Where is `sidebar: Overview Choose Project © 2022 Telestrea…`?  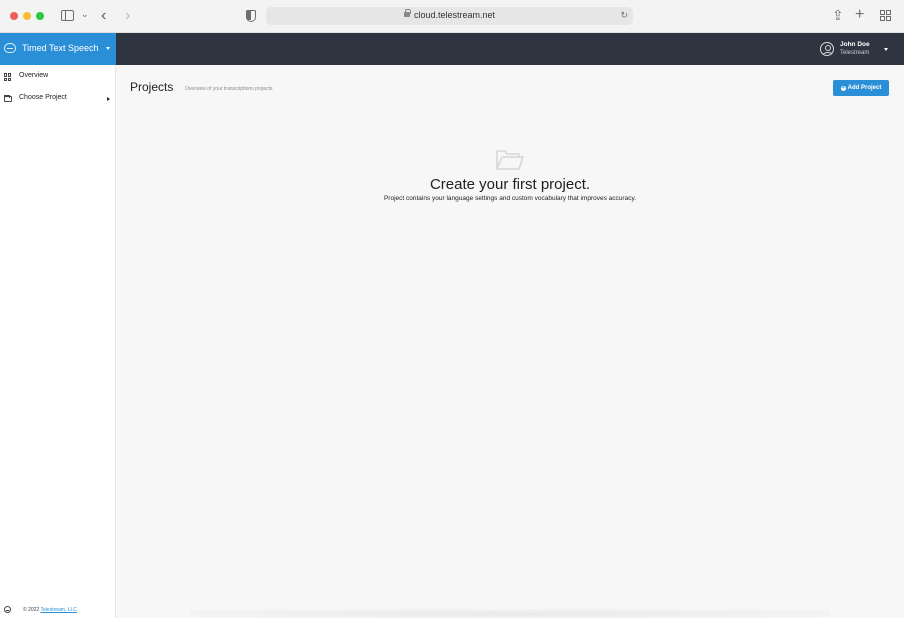
sidebar: Overview Choose Project © 2022 Telestrea… is located at coordinates (58, 341).